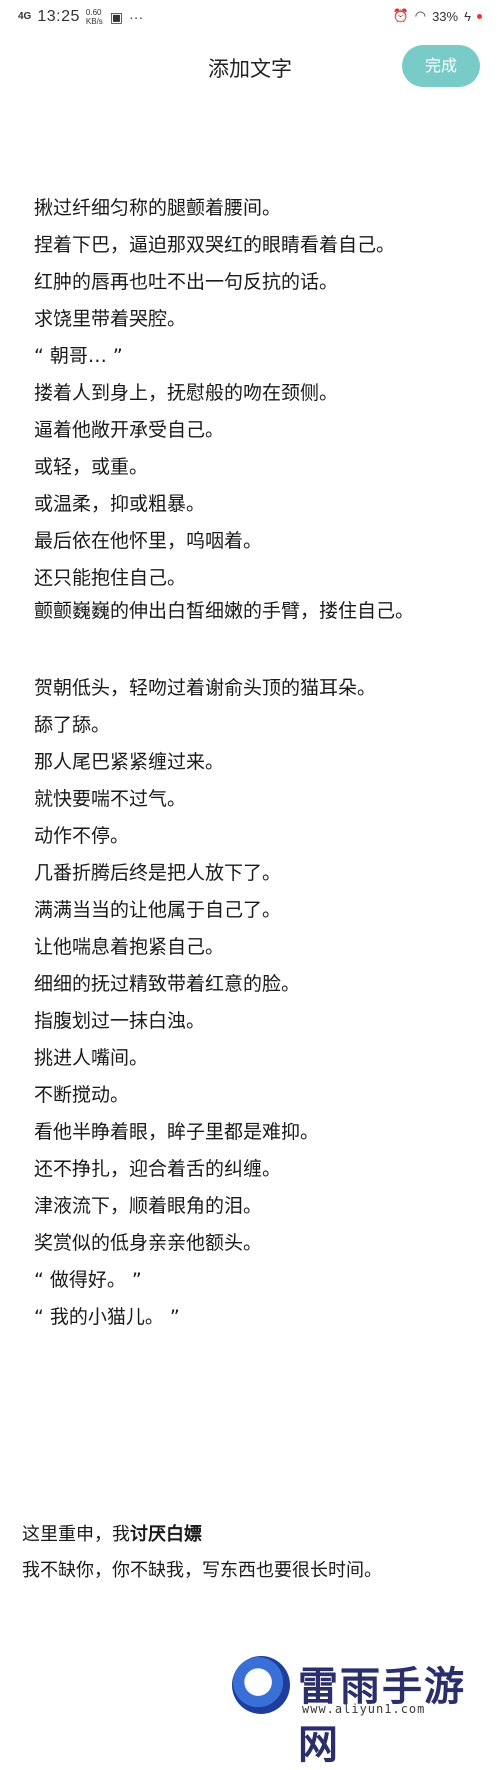  What do you see at coordinates (158, 910) in the screenshot?
I see `story-line: 满满当当的让他属于自己了。` at bounding box center [158, 910].